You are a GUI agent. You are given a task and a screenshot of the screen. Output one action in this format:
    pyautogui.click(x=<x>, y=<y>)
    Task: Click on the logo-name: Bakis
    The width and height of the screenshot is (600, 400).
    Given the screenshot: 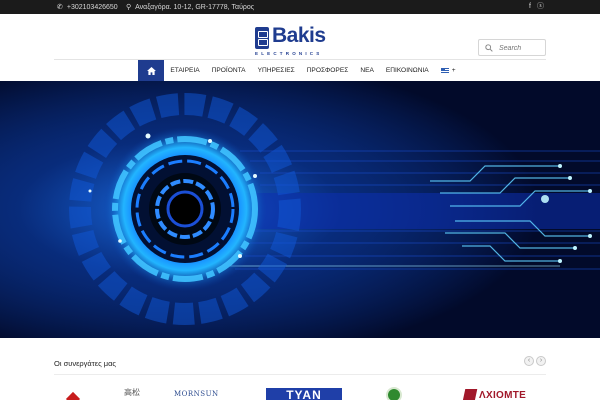 What is the action you would take?
    pyautogui.click(x=299, y=35)
    